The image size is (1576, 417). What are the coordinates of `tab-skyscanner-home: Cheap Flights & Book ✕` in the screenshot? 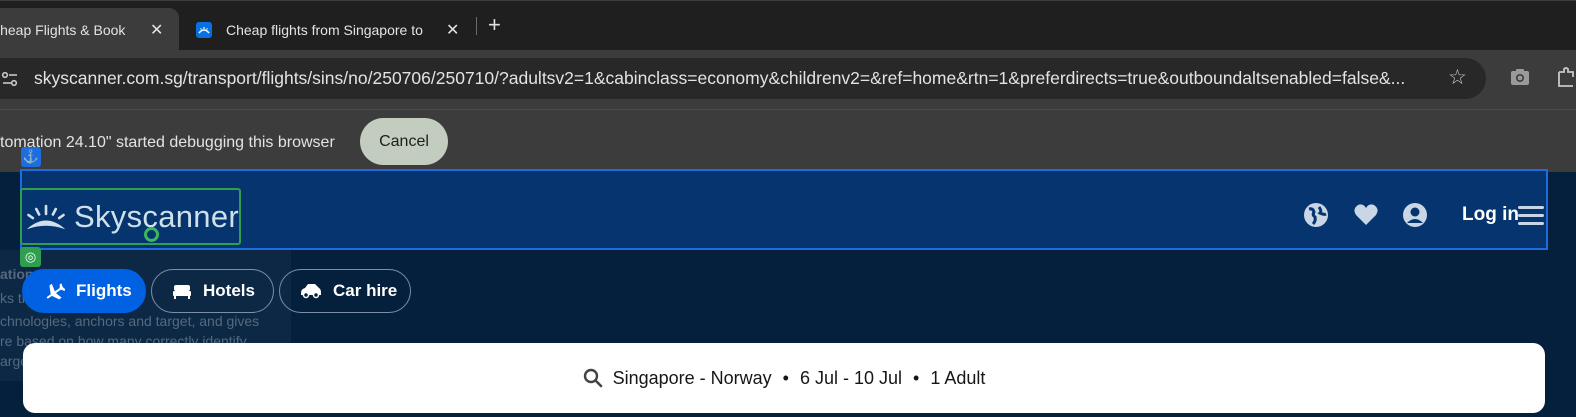 It's located at (89, 29).